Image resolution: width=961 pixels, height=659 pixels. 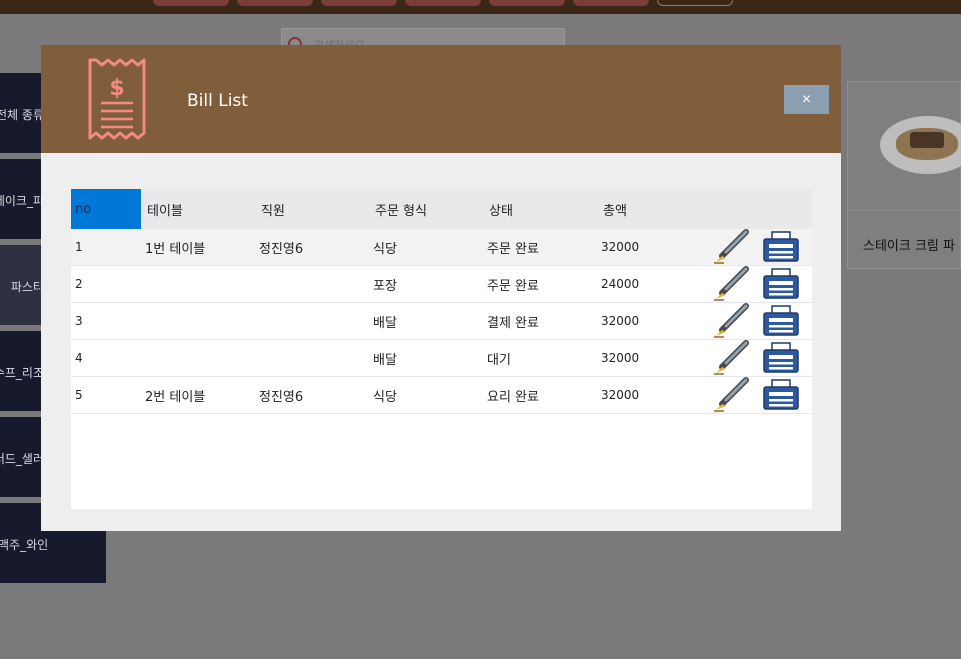 I want to click on category-item-soup: 수프_리조, so click(x=20, y=371).